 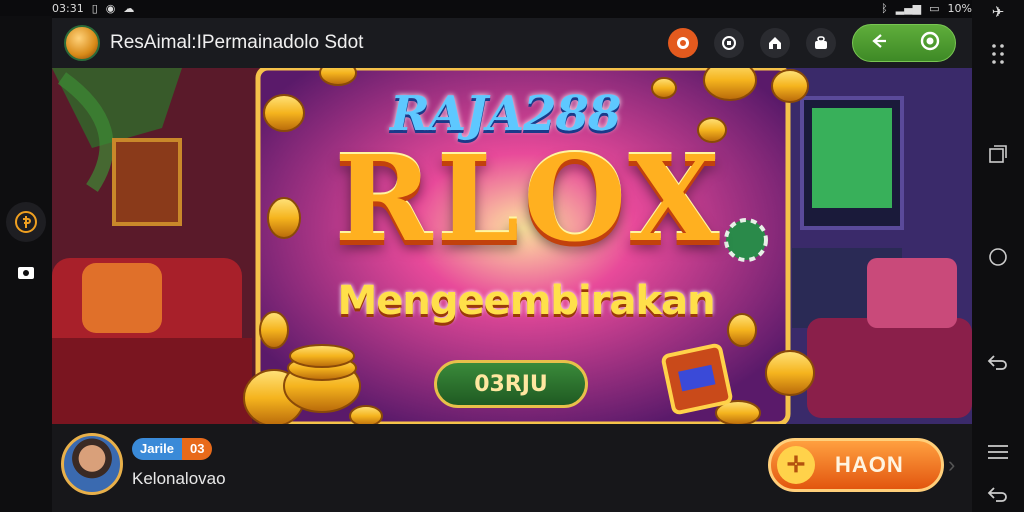 What do you see at coordinates (68, 8) in the screenshot?
I see `status-time: 03:31` at bounding box center [68, 8].